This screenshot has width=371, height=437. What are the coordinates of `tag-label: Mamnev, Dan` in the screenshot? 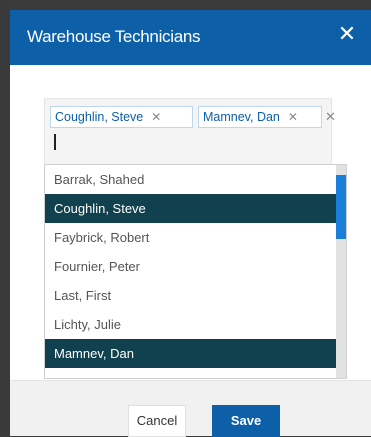 It's located at (241, 117).